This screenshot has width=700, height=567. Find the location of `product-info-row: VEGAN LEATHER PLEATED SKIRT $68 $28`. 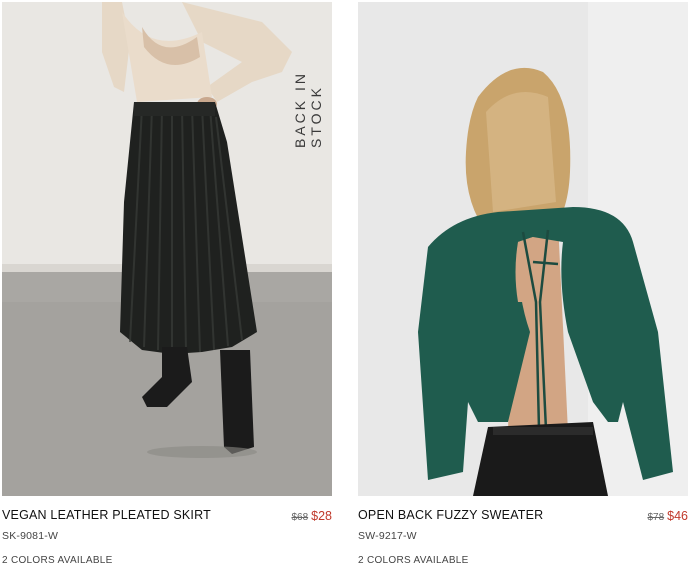

product-info-row: VEGAN LEATHER PLEATED SKIRT $68 $28 is located at coordinates (167, 517).